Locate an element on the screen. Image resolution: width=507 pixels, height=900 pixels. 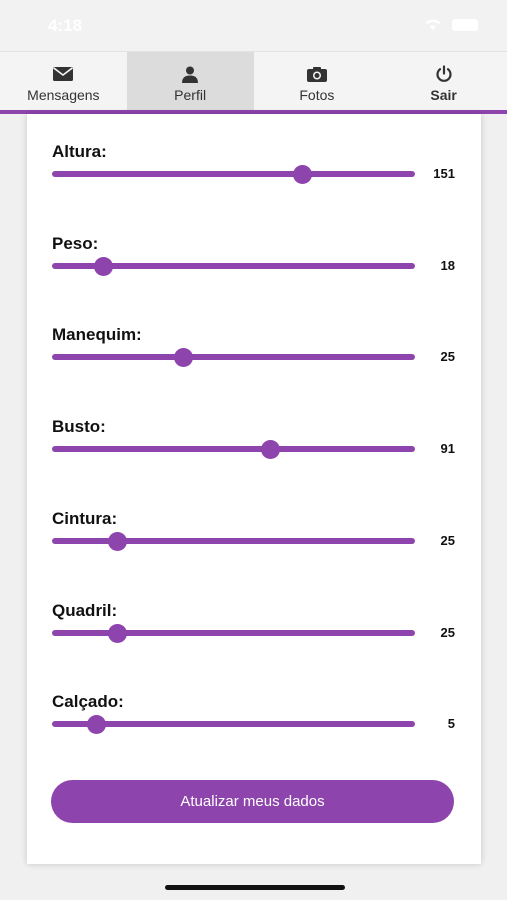
status-bar: 4:18 is located at coordinates (253, 26).